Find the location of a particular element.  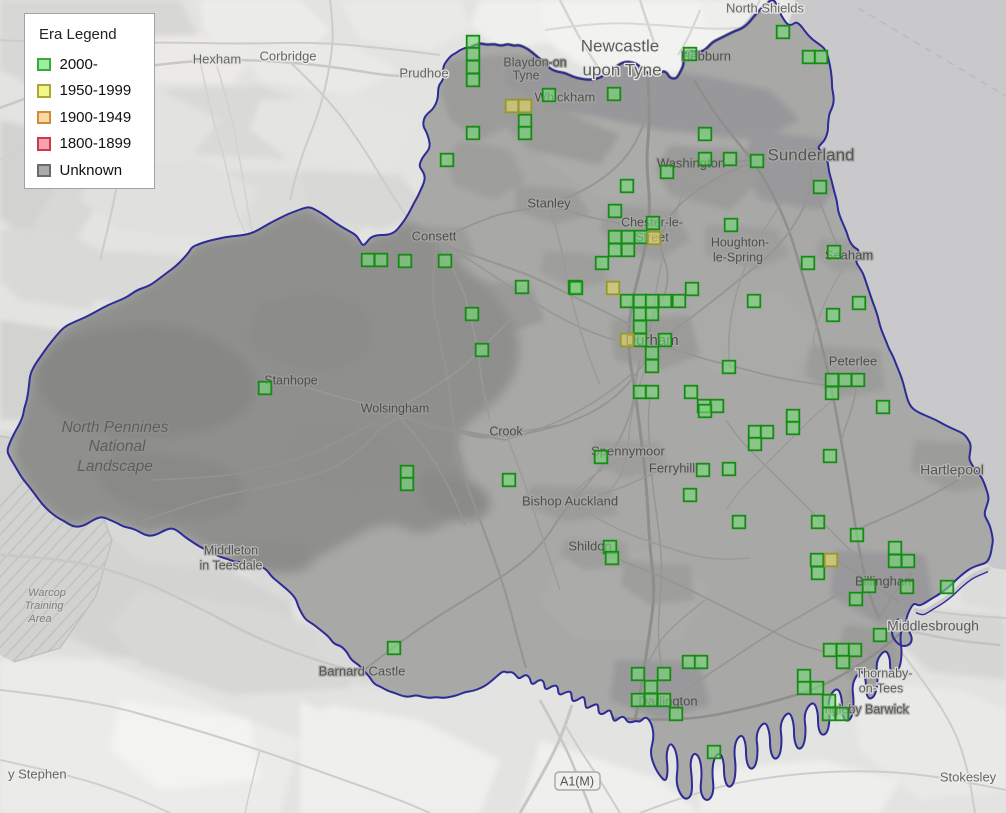

svg-text: Crook is located at coordinates (506, 431).